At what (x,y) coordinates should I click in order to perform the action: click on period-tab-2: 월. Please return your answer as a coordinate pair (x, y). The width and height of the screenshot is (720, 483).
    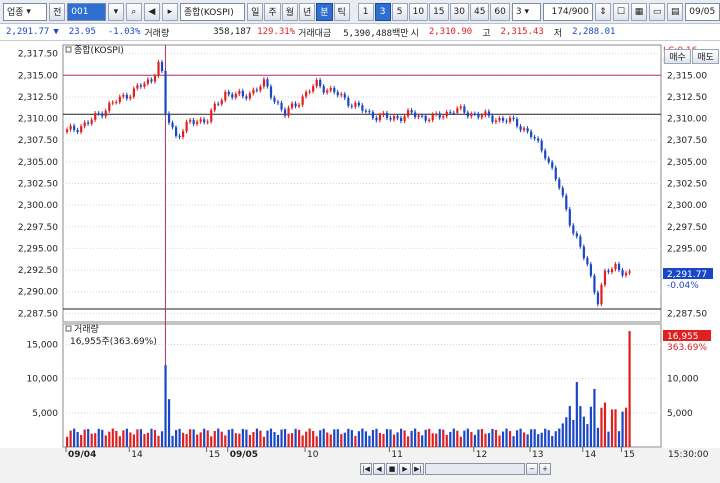
    Looking at the image, I should click on (289, 11).